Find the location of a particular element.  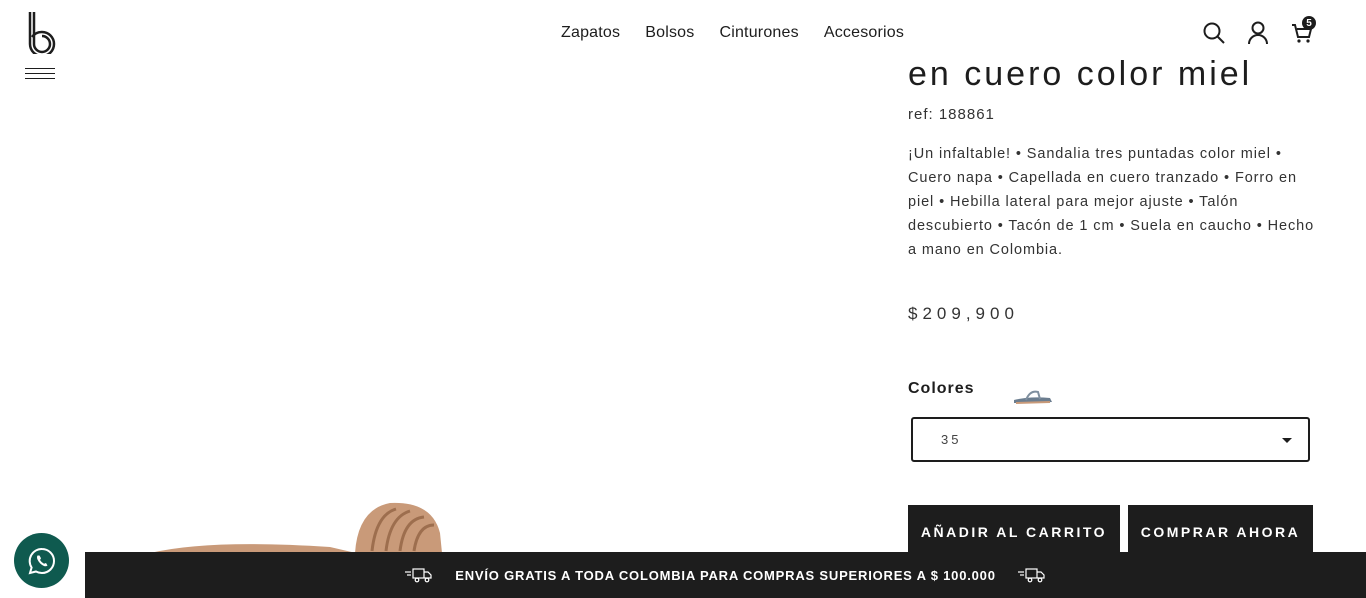

search-button is located at coordinates (1214, 33).